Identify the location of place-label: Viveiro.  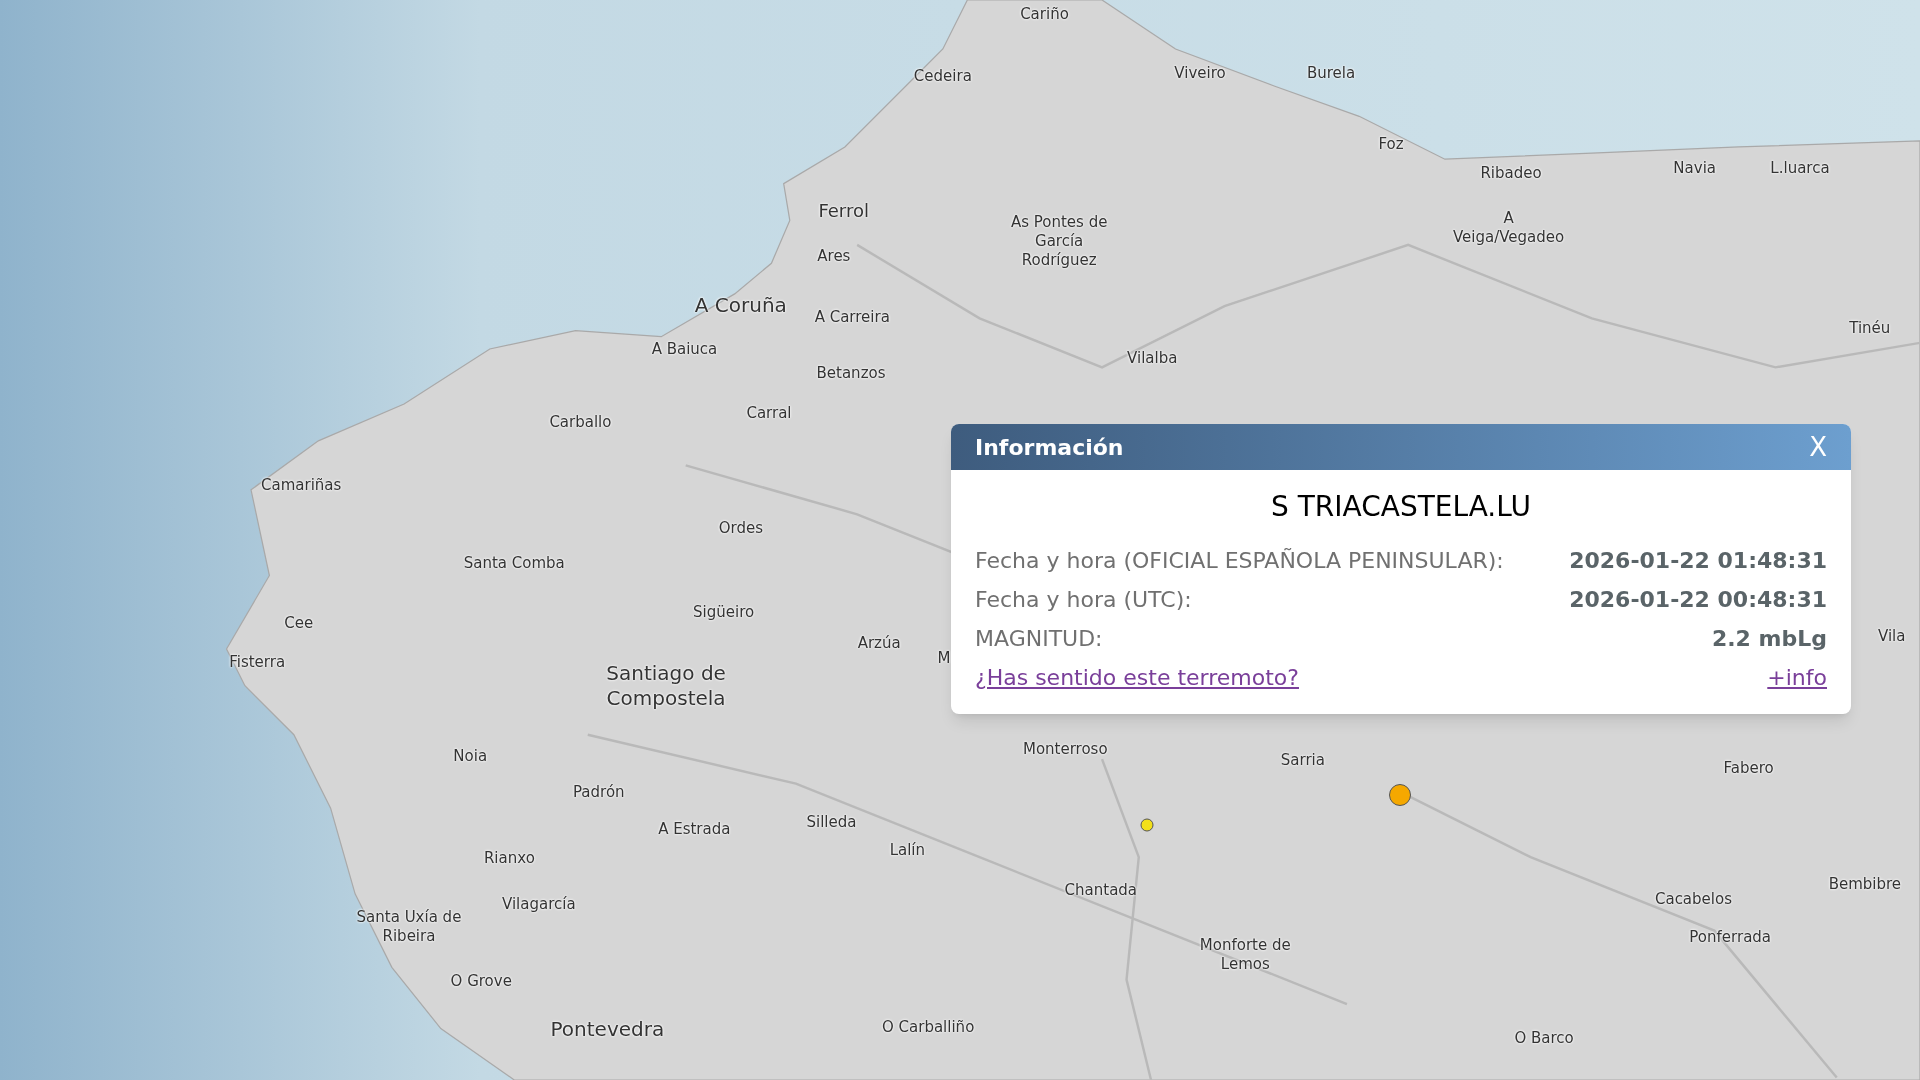
(1200, 73).